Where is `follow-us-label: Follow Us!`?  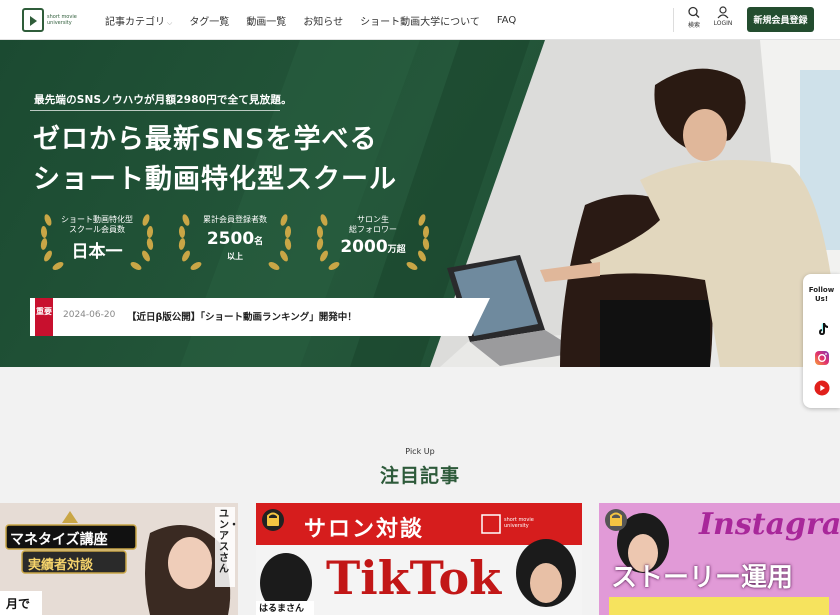
follow-us-label: Follow Us! is located at coordinates (821, 294).